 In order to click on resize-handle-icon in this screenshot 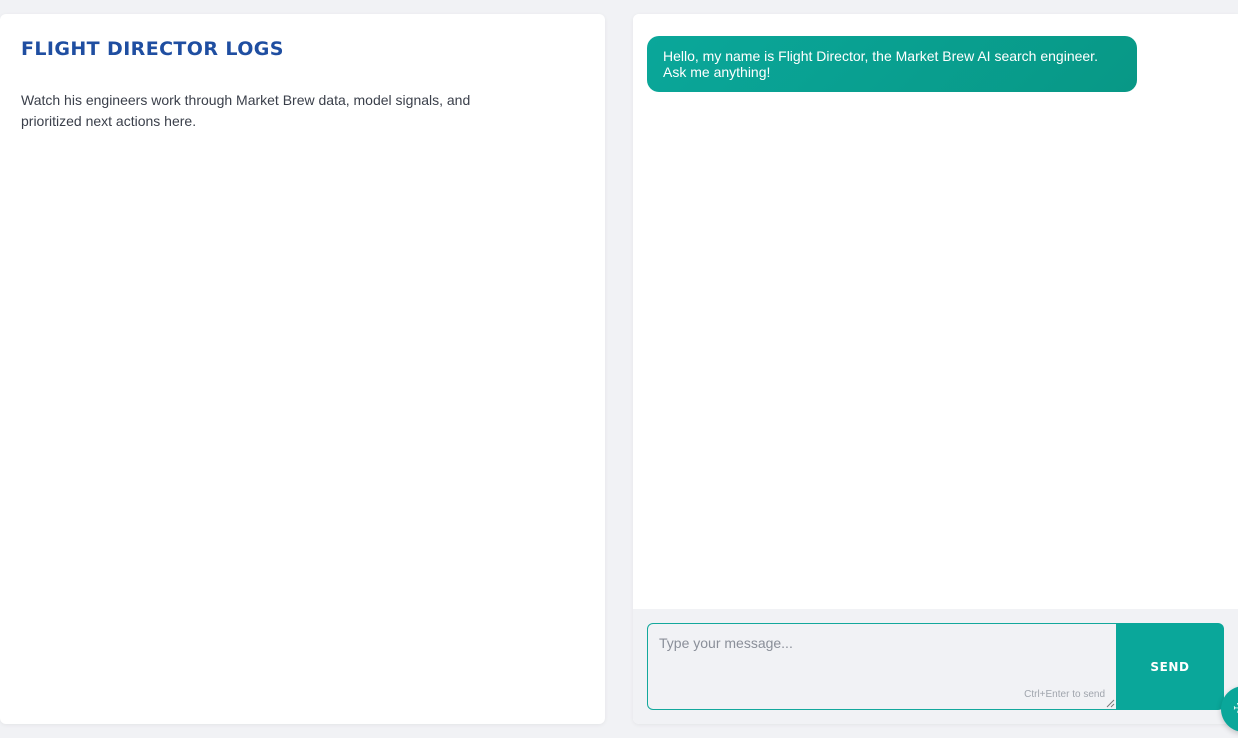, I will do `click(1110, 703)`.